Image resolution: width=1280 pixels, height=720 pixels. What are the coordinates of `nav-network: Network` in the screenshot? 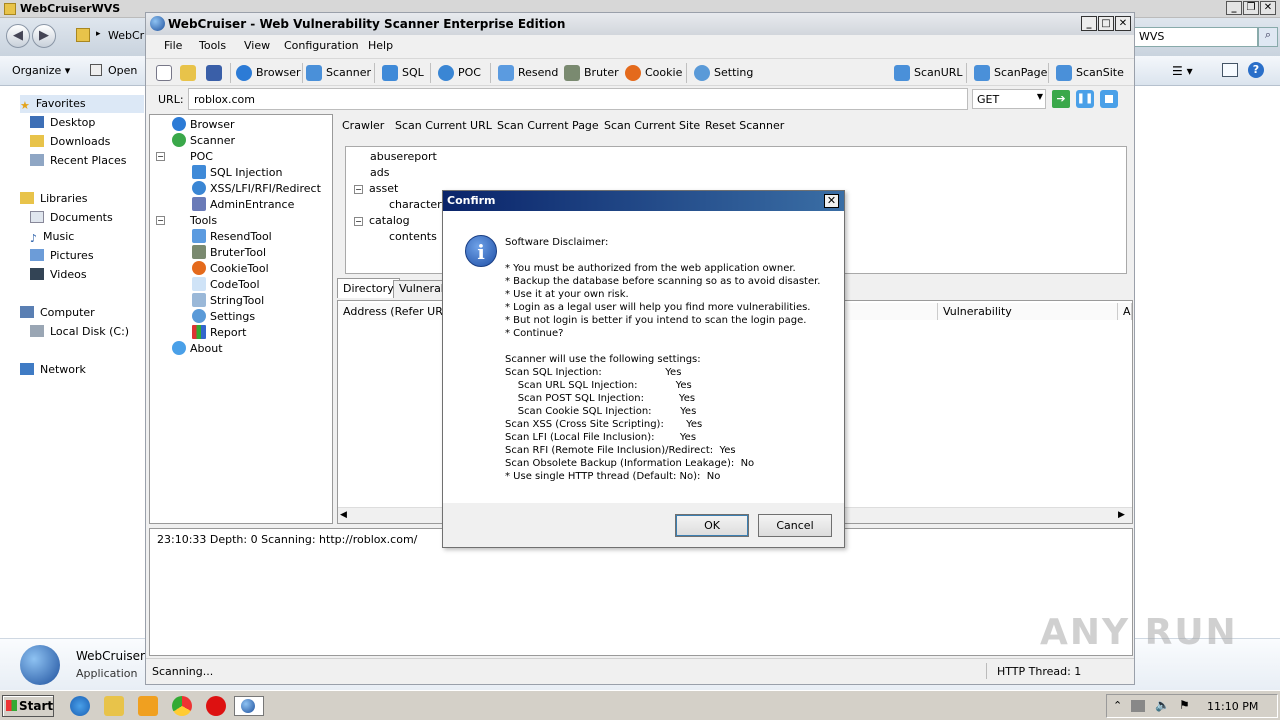 It's located at (53, 370).